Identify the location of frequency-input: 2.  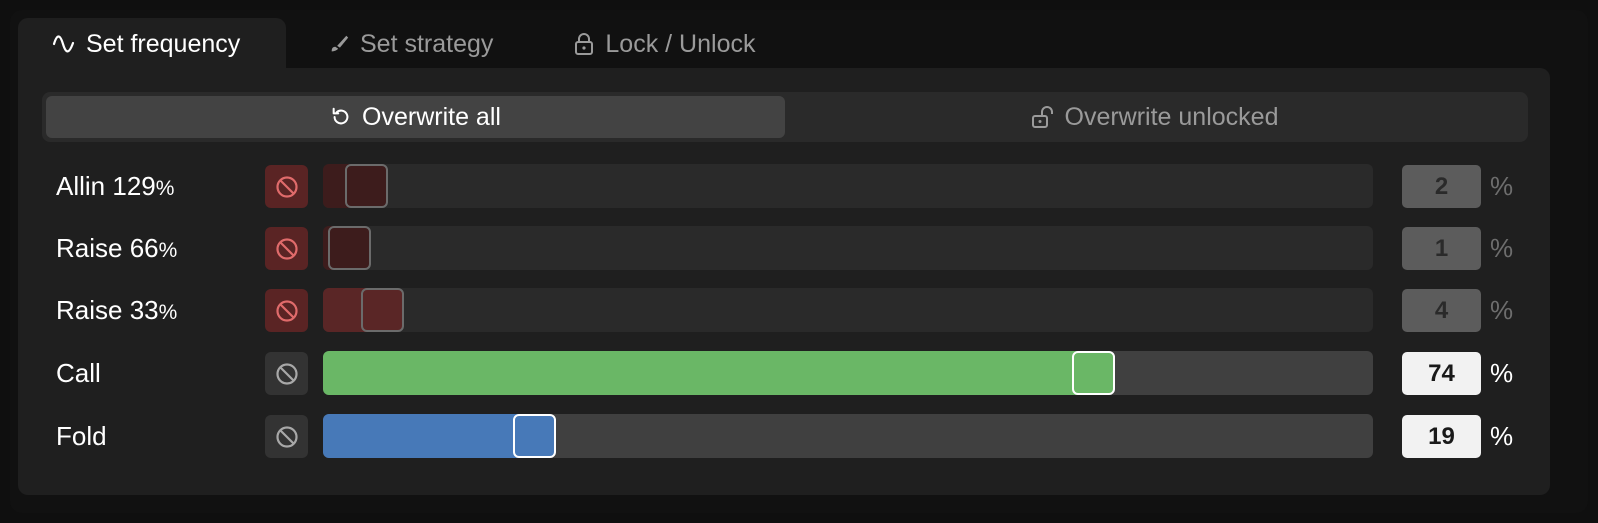
(1441, 186).